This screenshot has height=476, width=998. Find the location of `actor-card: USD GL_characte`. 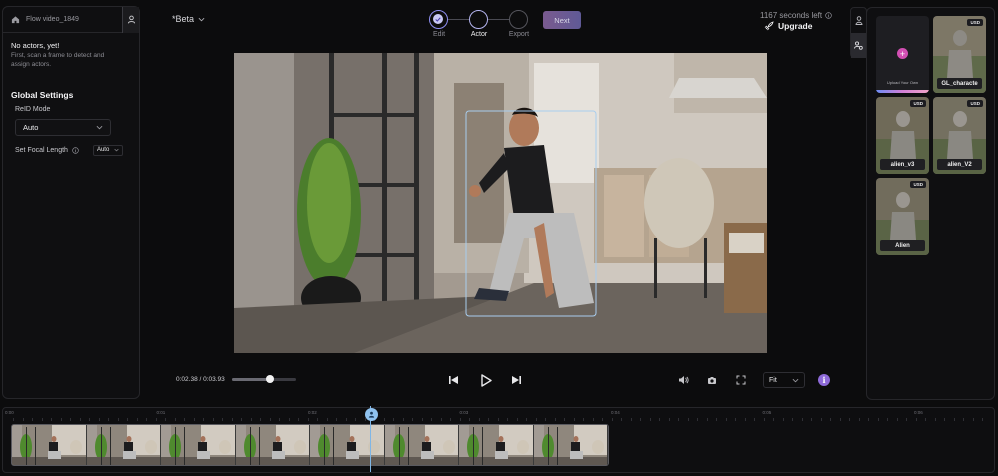

actor-card: USD GL_characte is located at coordinates (959, 54).